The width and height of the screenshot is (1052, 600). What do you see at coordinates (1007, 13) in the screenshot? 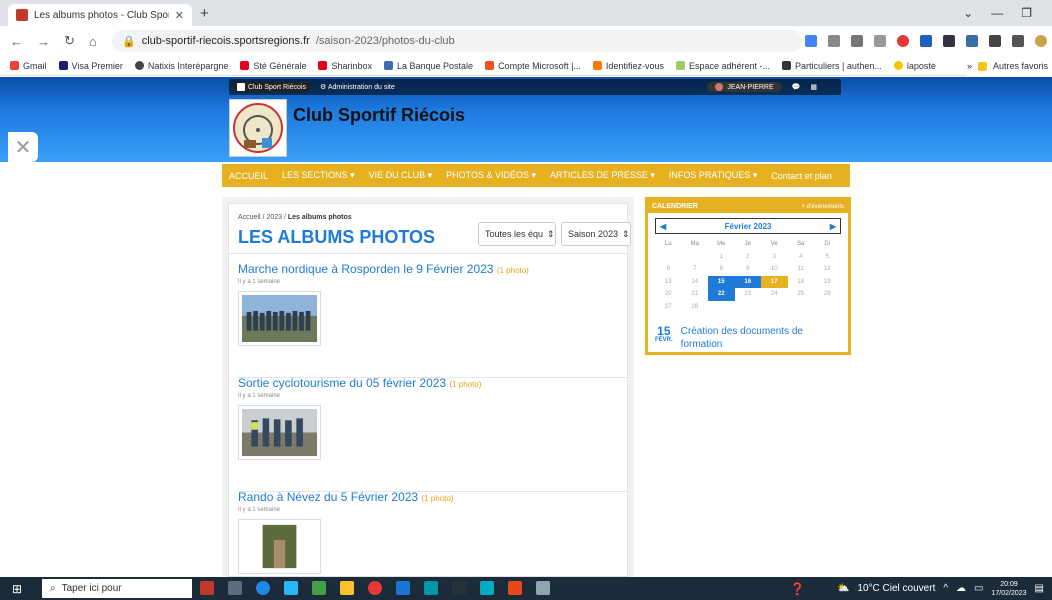
I see `window-controls: ⌄ — ❐` at bounding box center [1007, 13].